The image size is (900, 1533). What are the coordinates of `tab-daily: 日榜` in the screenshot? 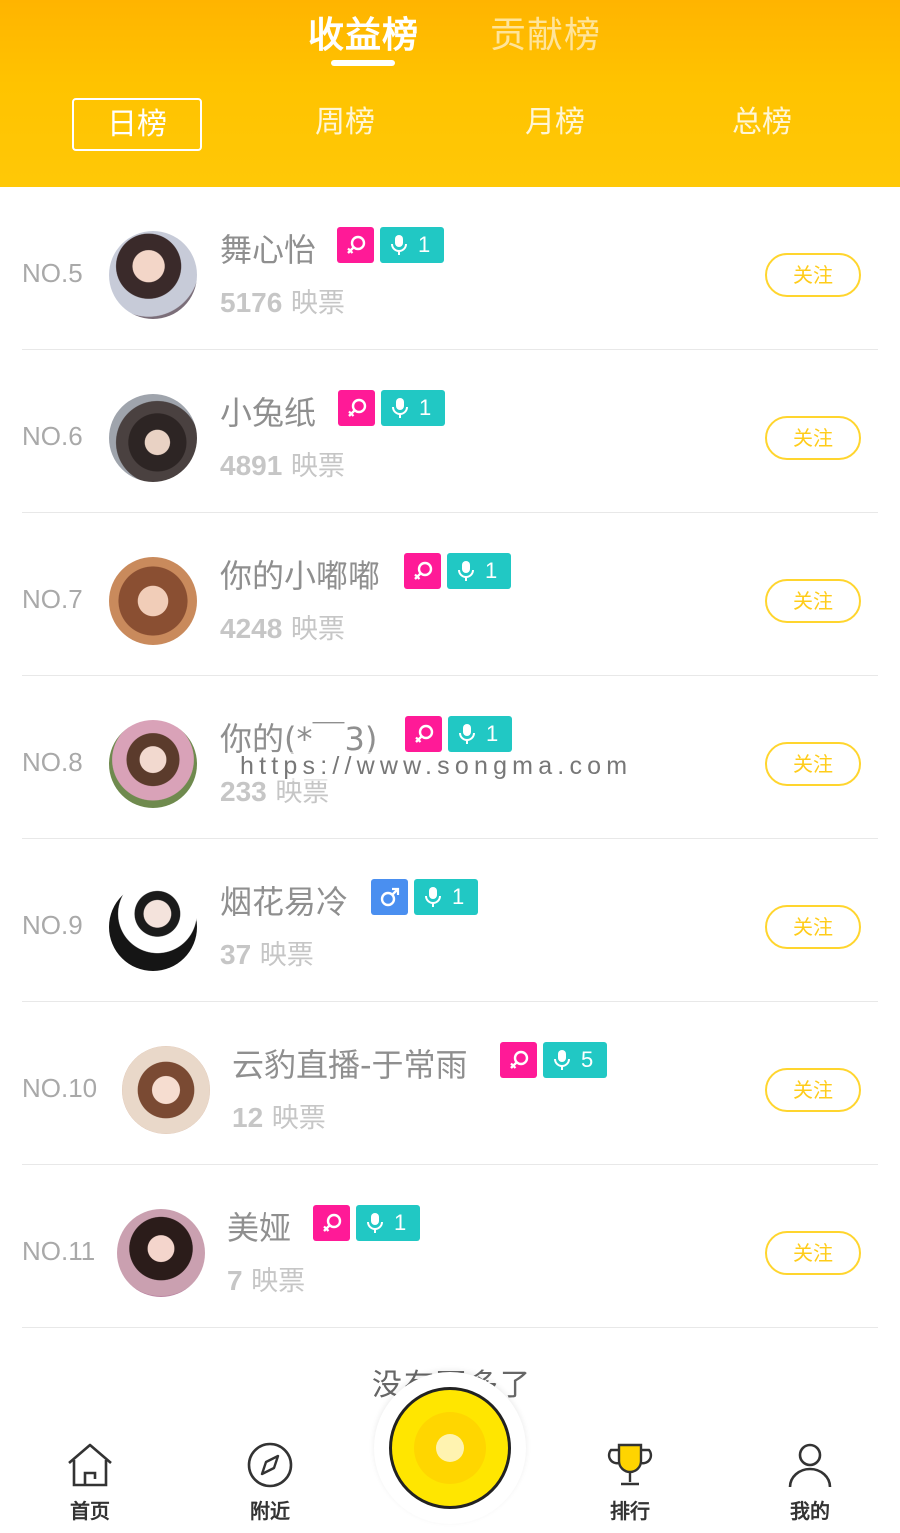 It's located at (137, 124).